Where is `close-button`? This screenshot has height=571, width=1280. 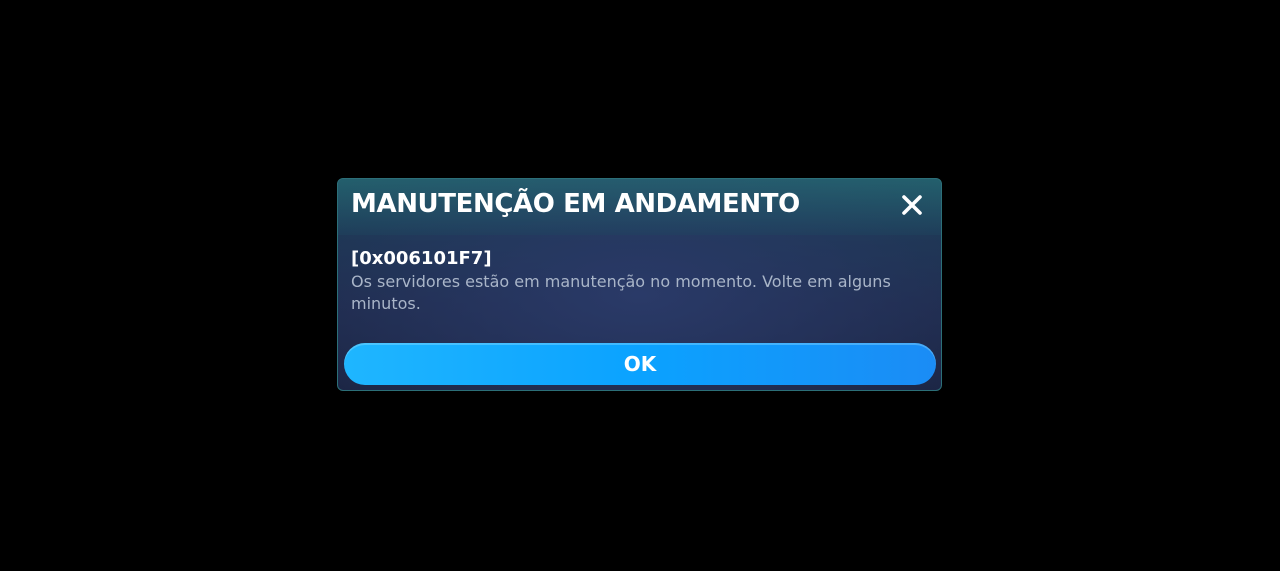 close-button is located at coordinates (912, 205).